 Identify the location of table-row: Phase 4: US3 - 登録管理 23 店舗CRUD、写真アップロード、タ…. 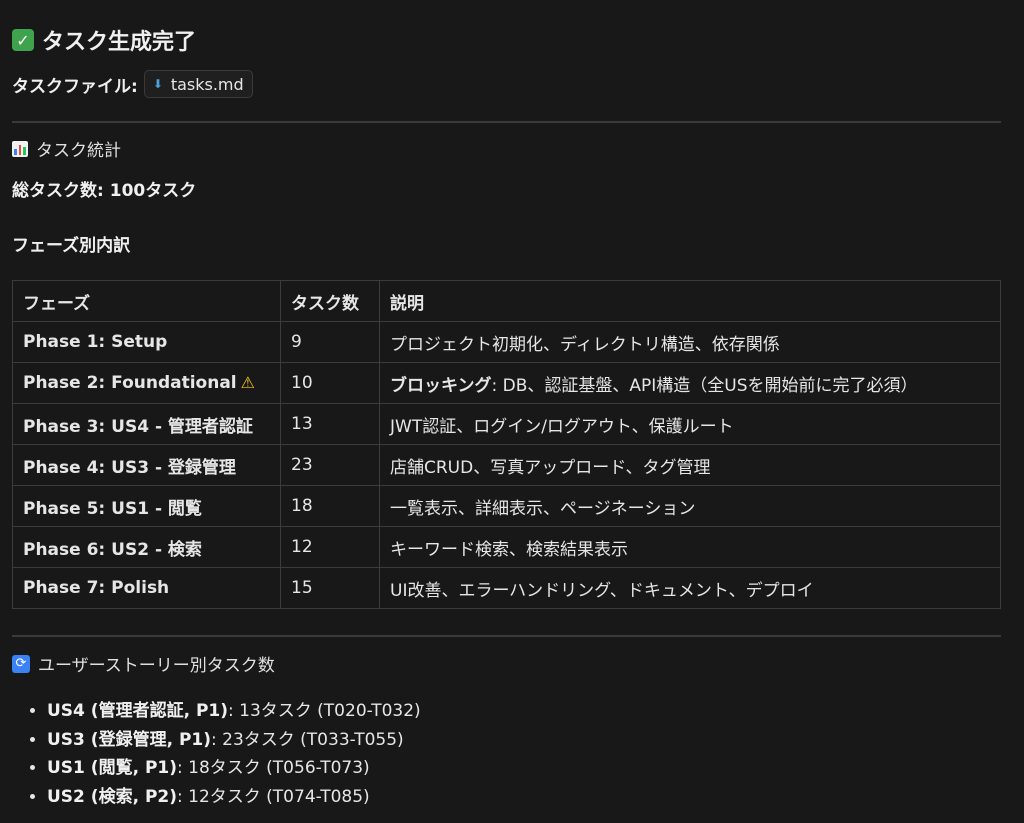
(506, 465).